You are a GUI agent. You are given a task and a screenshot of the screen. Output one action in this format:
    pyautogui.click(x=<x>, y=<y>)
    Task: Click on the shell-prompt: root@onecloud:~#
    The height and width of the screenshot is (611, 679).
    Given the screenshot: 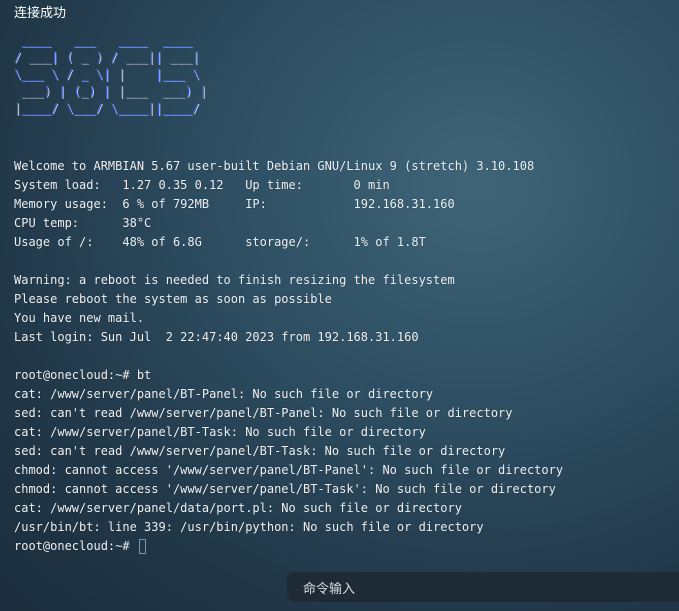 What is the action you would take?
    pyautogui.click(x=75, y=546)
    